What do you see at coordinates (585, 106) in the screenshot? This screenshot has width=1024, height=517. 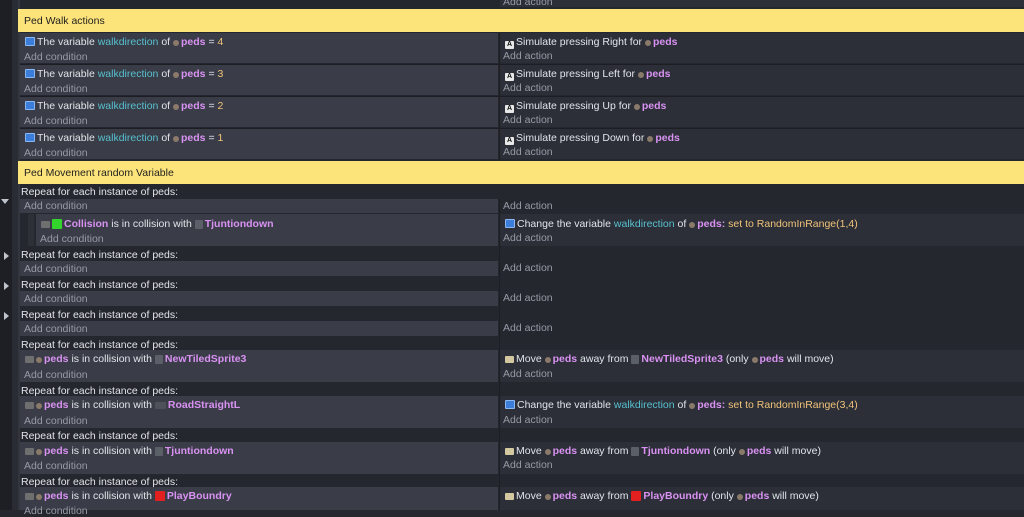 I see `walk-action-3: A Simulate pressing Up for peds` at bounding box center [585, 106].